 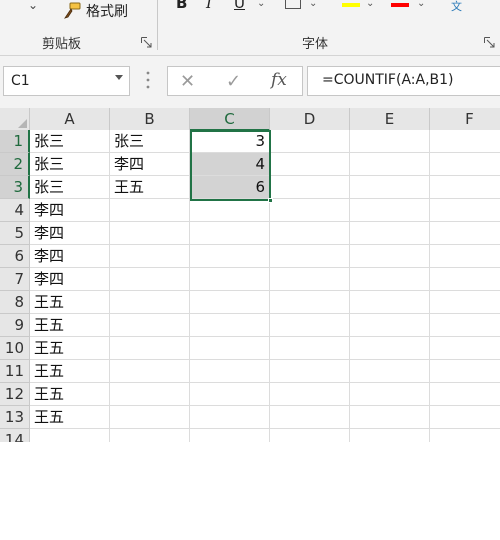 I want to click on column-header-f: F, so click(x=465, y=119).